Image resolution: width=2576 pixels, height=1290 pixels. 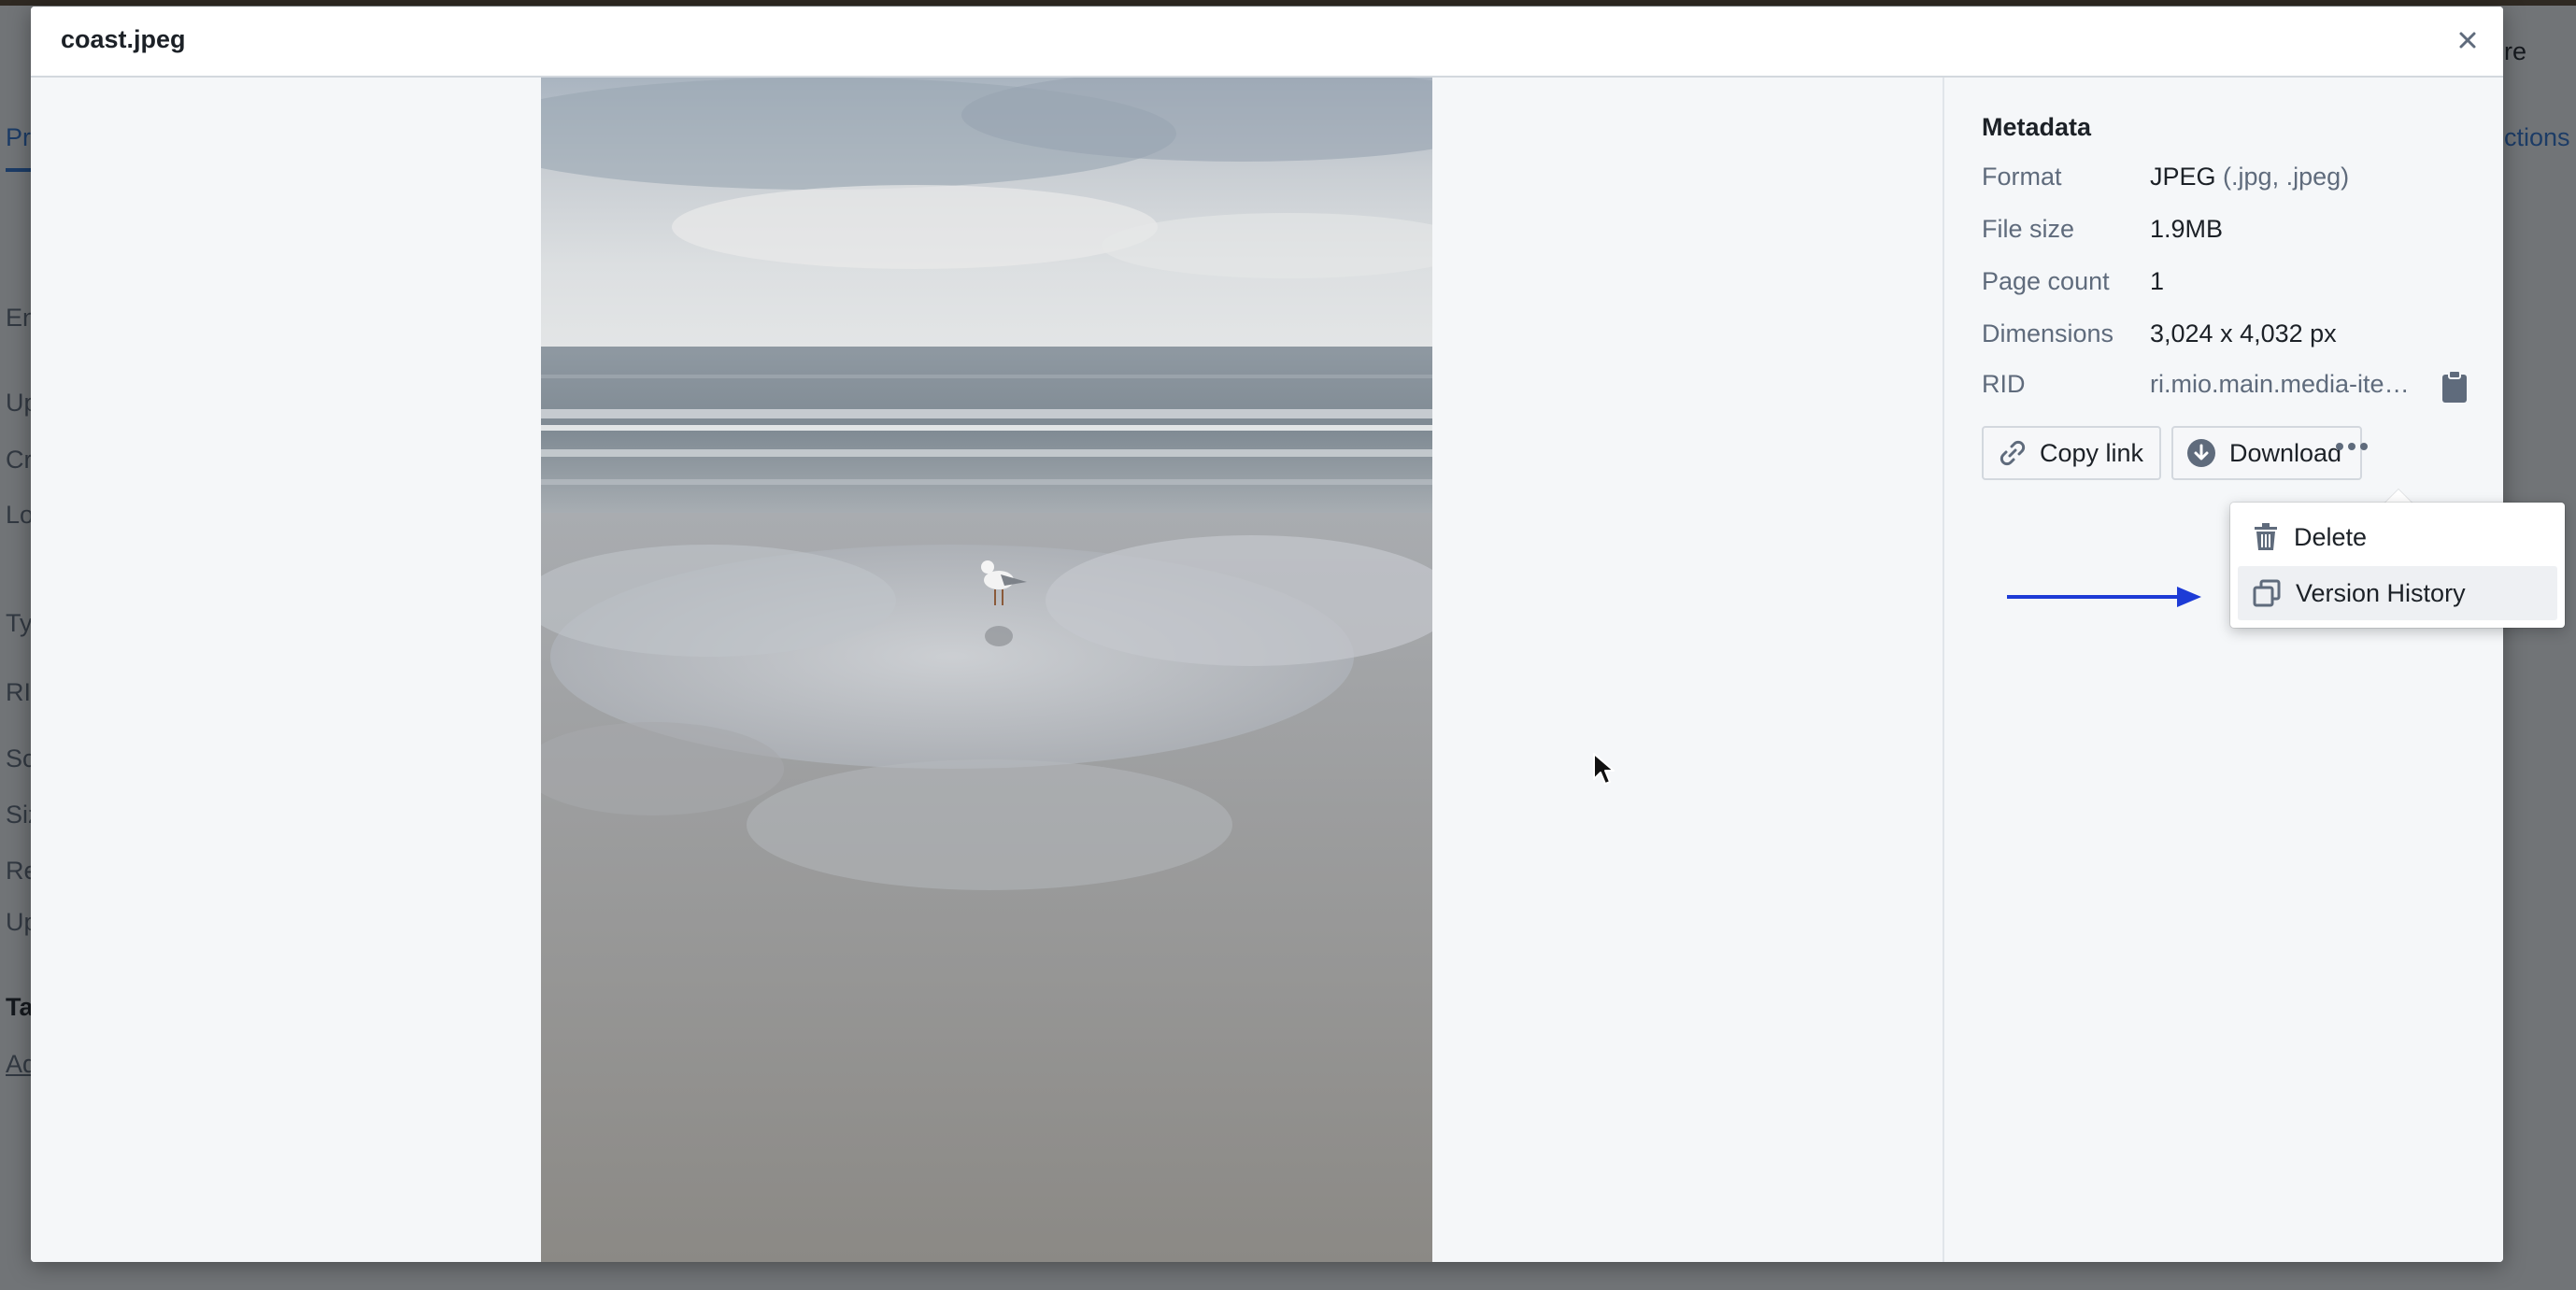 I want to click on more-actions-button, so click(x=2352, y=446).